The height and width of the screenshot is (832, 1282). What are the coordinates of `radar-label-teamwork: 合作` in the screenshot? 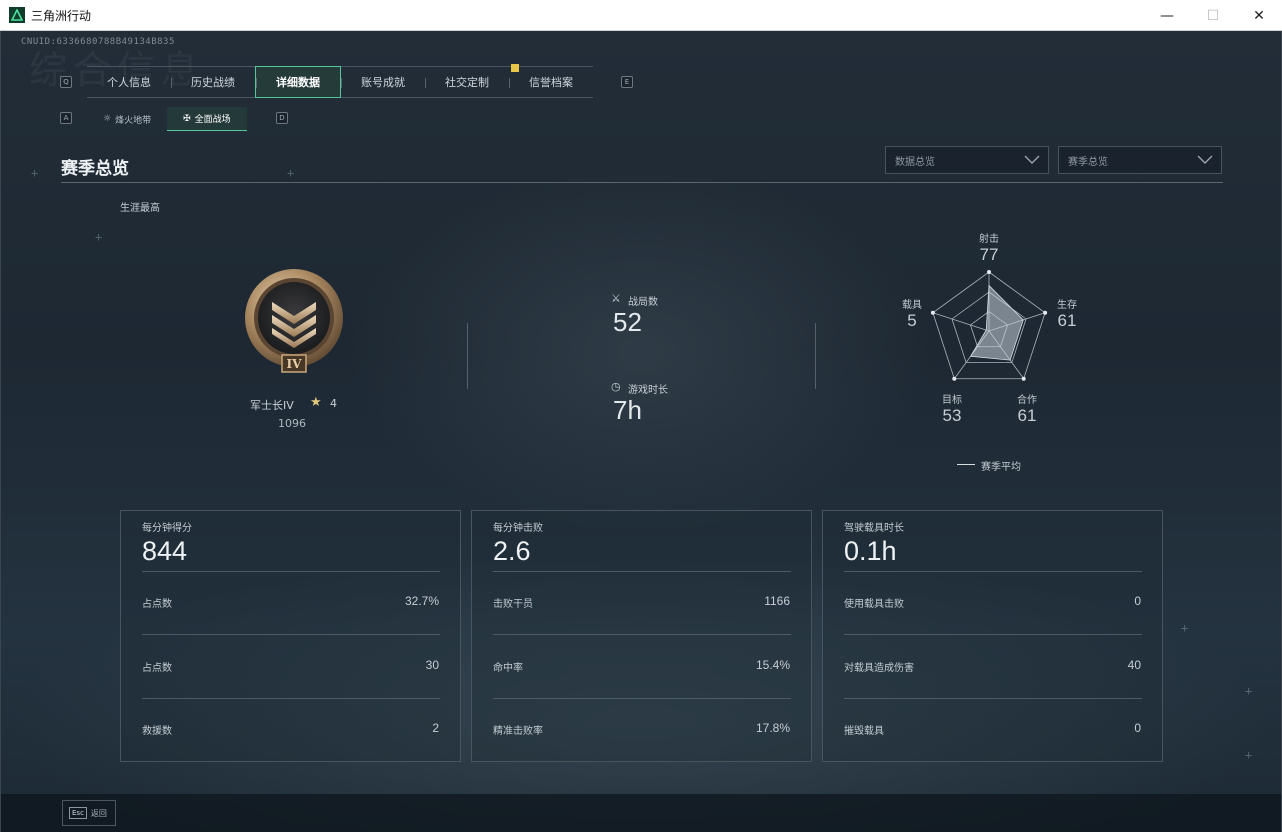 It's located at (1027, 400).